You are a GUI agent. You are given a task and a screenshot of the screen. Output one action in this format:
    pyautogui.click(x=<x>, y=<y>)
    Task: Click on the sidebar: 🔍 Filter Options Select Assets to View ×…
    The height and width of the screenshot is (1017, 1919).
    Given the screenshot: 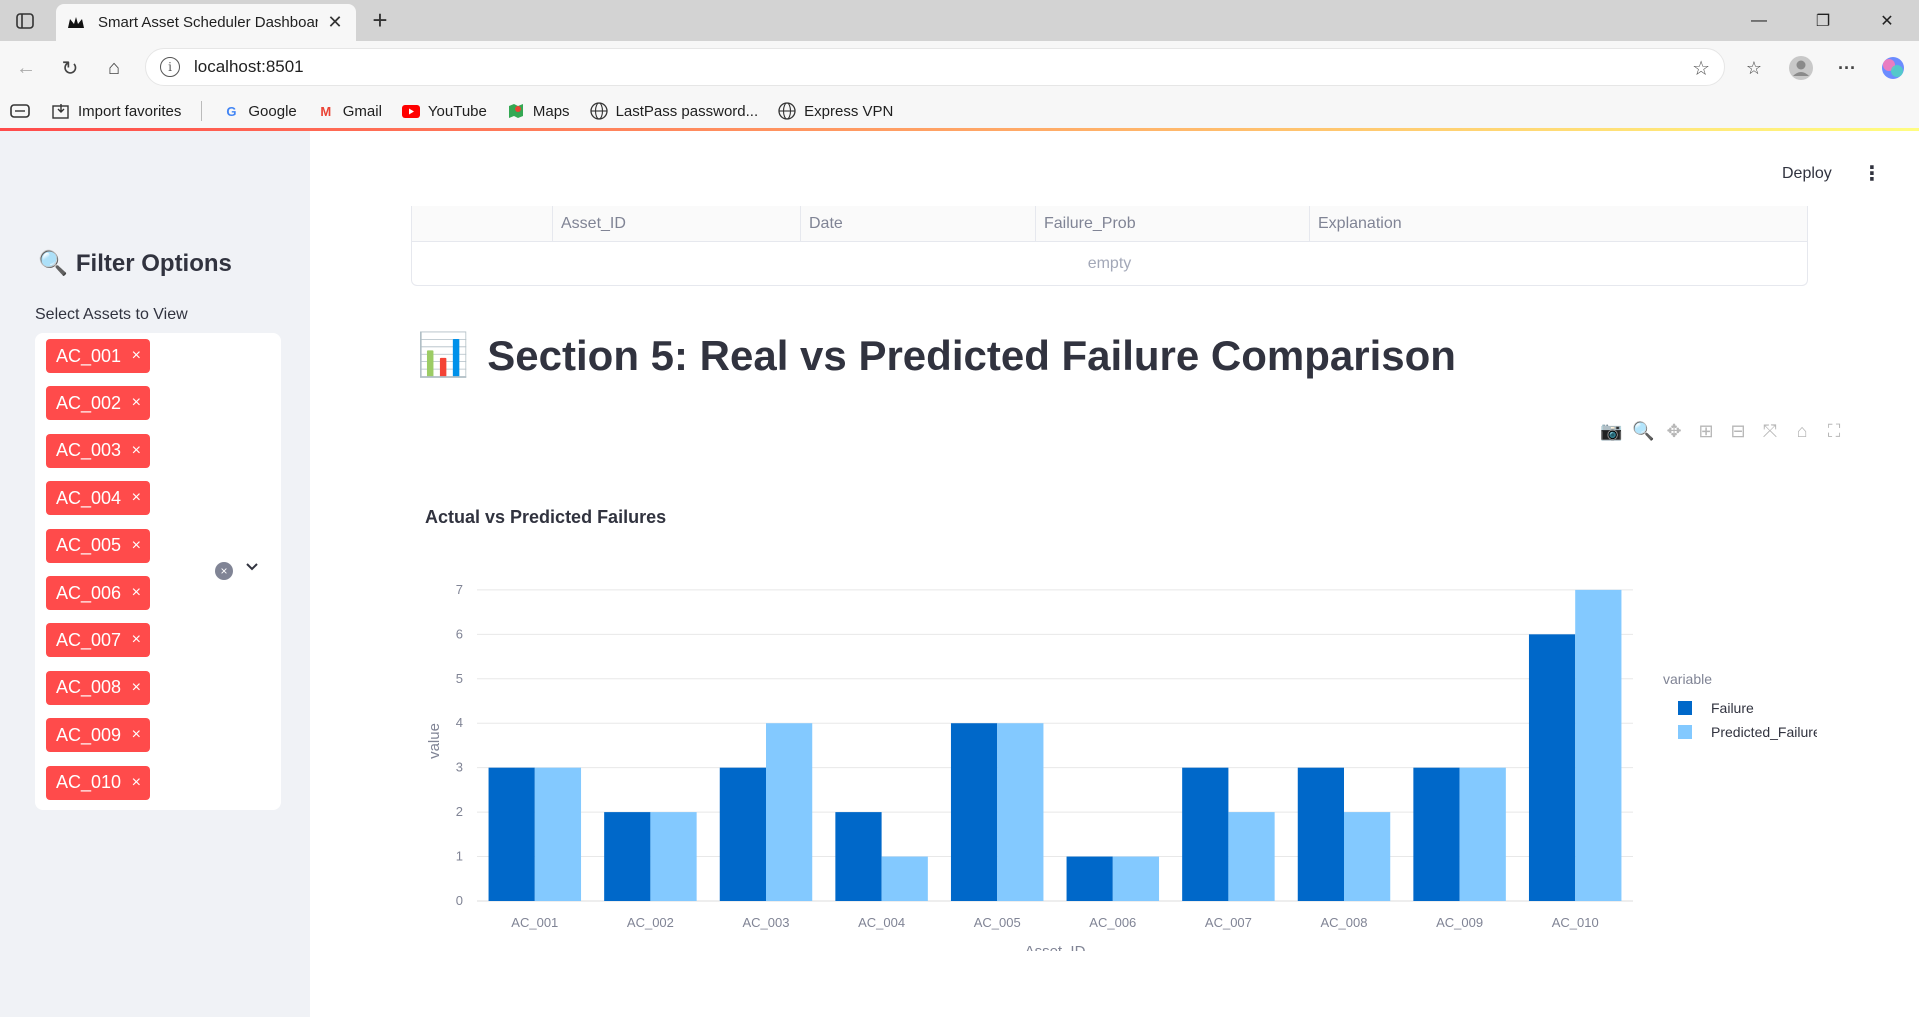 What is the action you would take?
    pyautogui.click(x=155, y=574)
    